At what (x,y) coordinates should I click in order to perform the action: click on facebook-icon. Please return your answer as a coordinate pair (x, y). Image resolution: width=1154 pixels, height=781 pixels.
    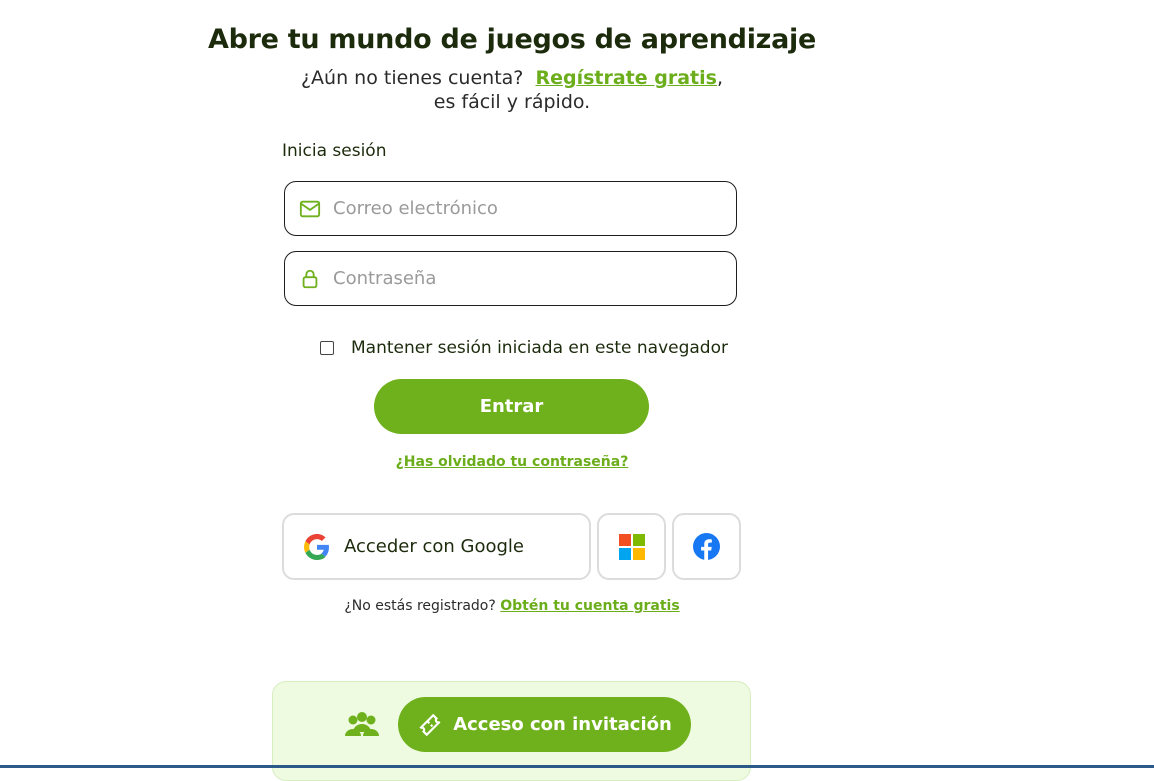
    Looking at the image, I should click on (706, 546).